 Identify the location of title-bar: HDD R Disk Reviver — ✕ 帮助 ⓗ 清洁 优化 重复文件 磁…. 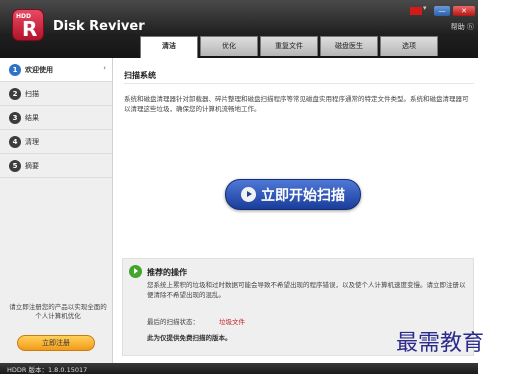
(239, 29).